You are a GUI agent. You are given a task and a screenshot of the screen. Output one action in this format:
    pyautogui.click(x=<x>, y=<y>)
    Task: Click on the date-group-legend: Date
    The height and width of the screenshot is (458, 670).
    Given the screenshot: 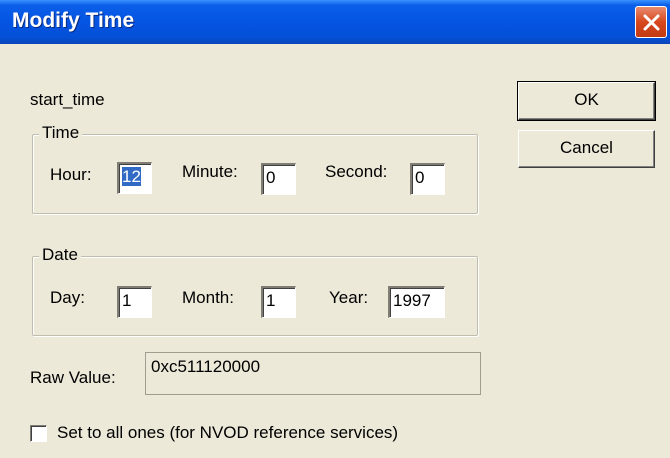 What is the action you would take?
    pyautogui.click(x=60, y=255)
    